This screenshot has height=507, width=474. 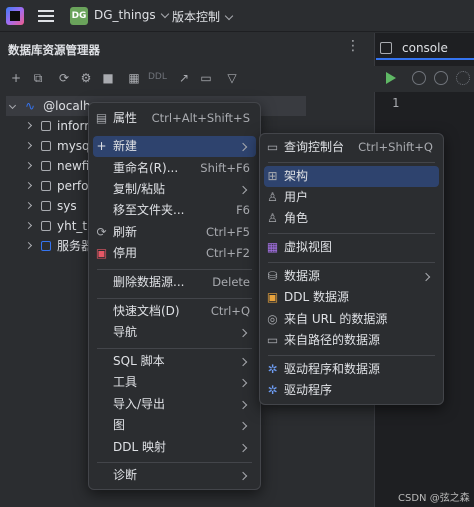 What do you see at coordinates (174, 118) in the screenshot?
I see `menu-item-properties: ▤ 属性 Ctrl+Alt+Shift+S` at bounding box center [174, 118].